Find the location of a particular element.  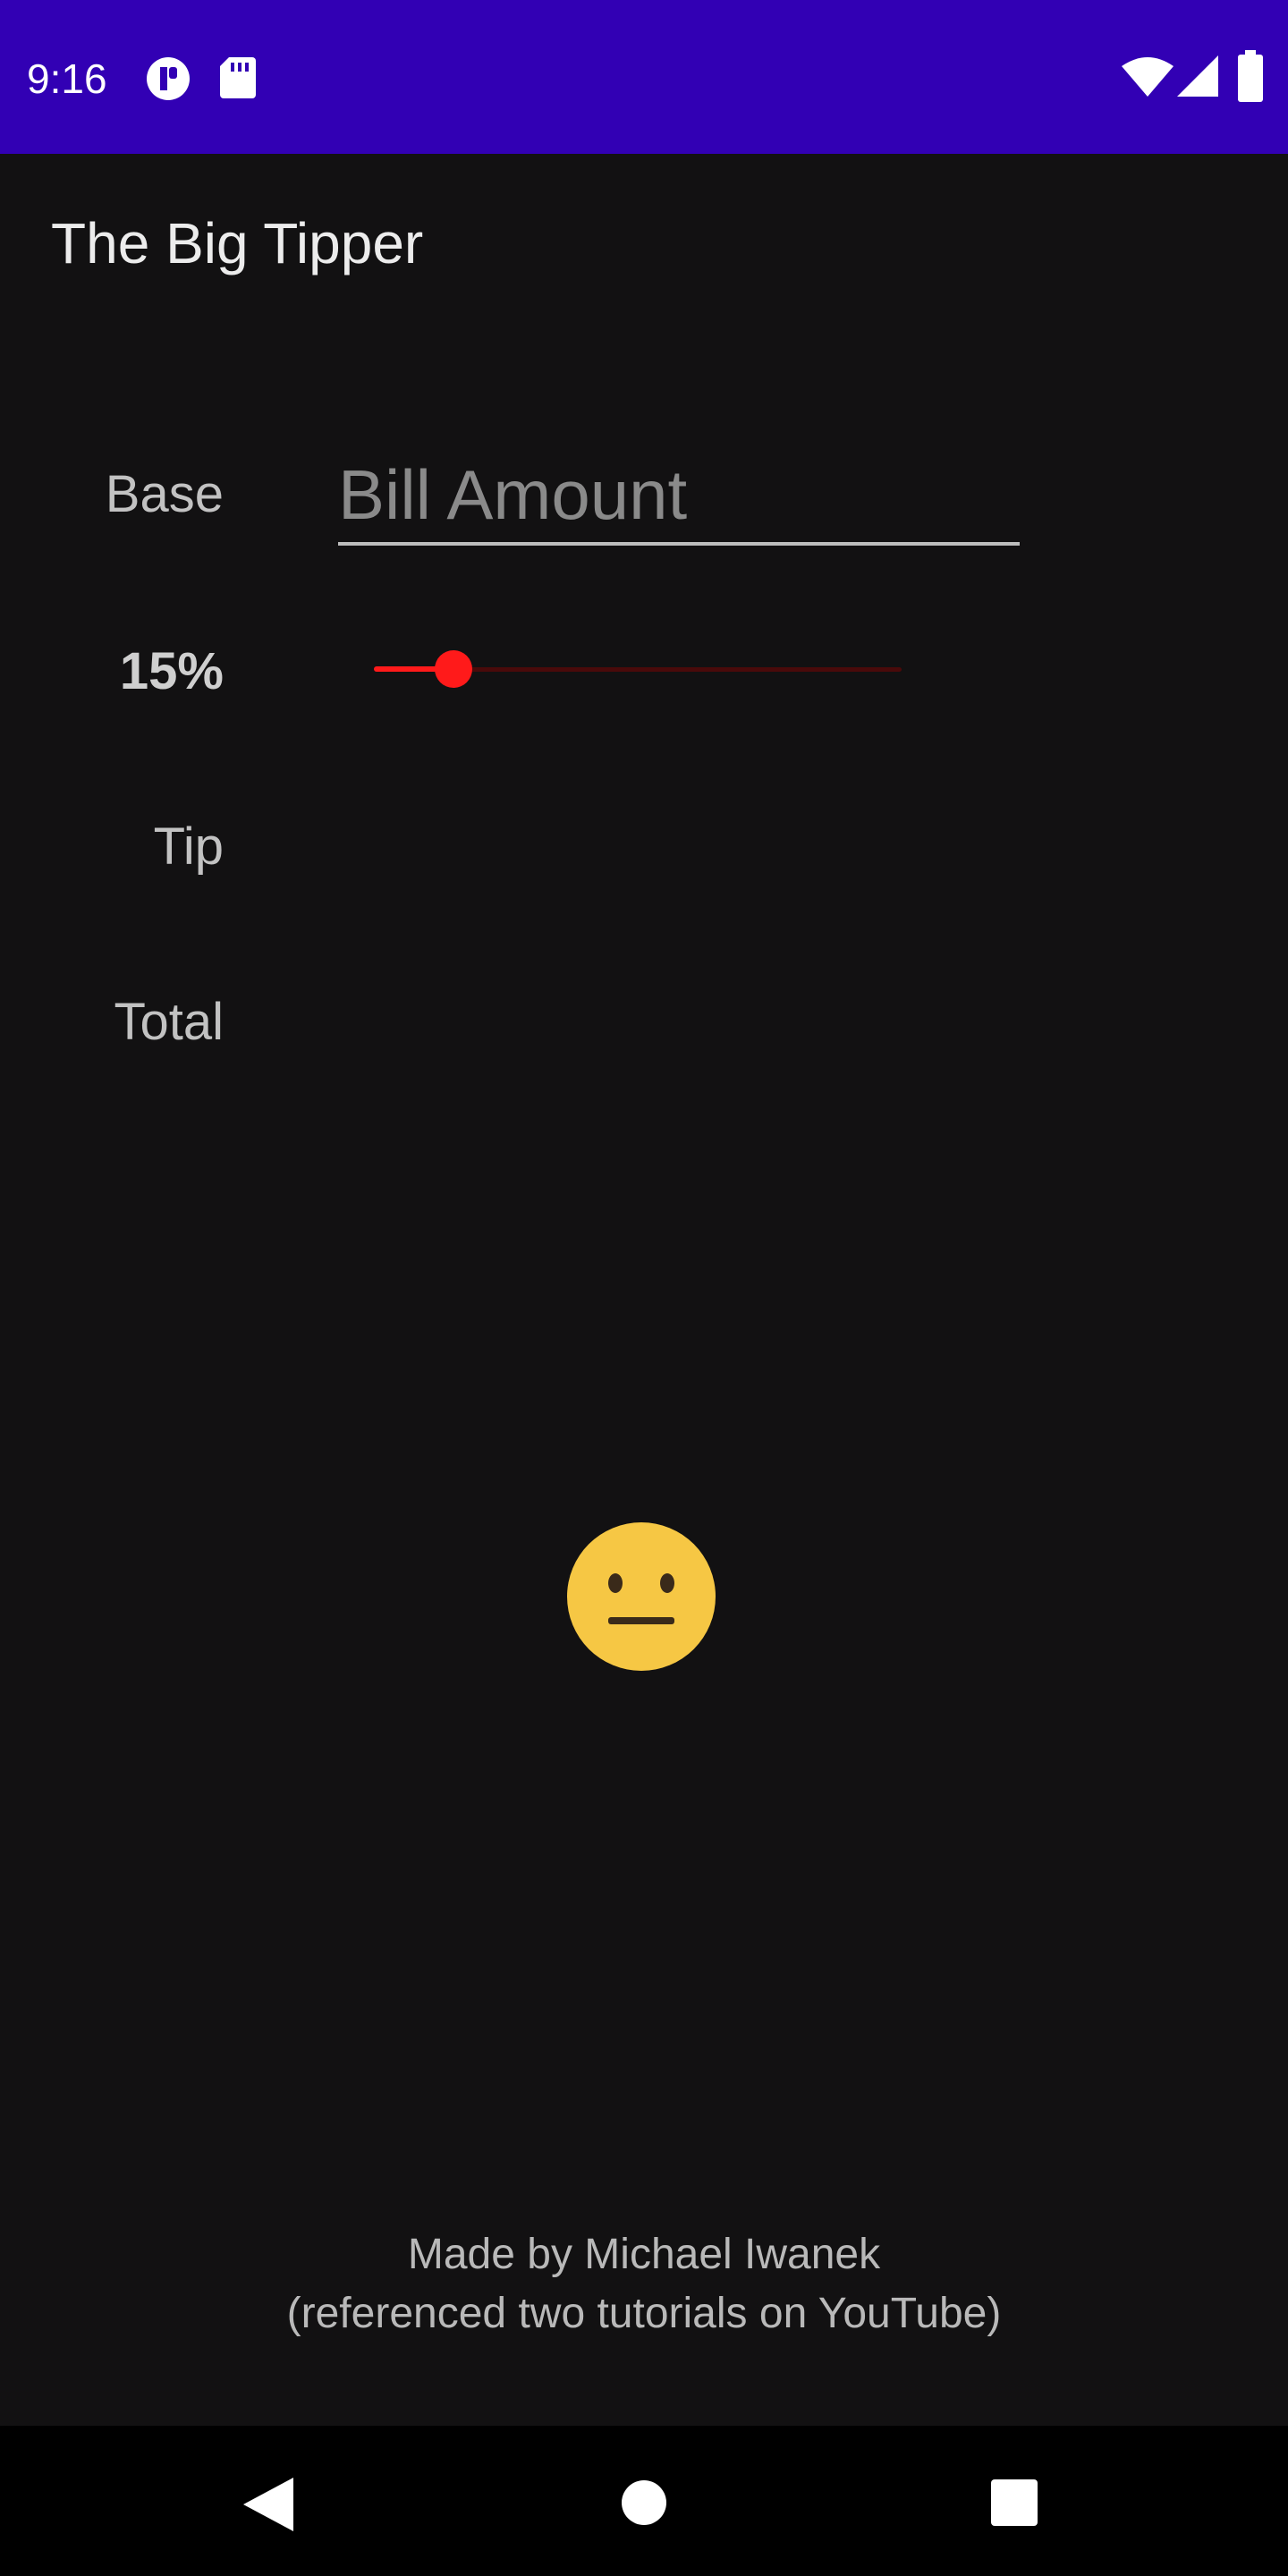

sd-card-icon is located at coordinates (238, 80).